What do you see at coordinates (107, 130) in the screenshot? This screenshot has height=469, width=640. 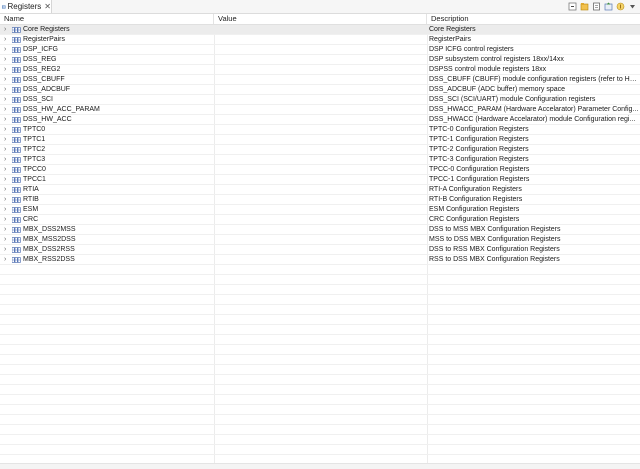 I see `register-name-cell: › TPTC0` at bounding box center [107, 130].